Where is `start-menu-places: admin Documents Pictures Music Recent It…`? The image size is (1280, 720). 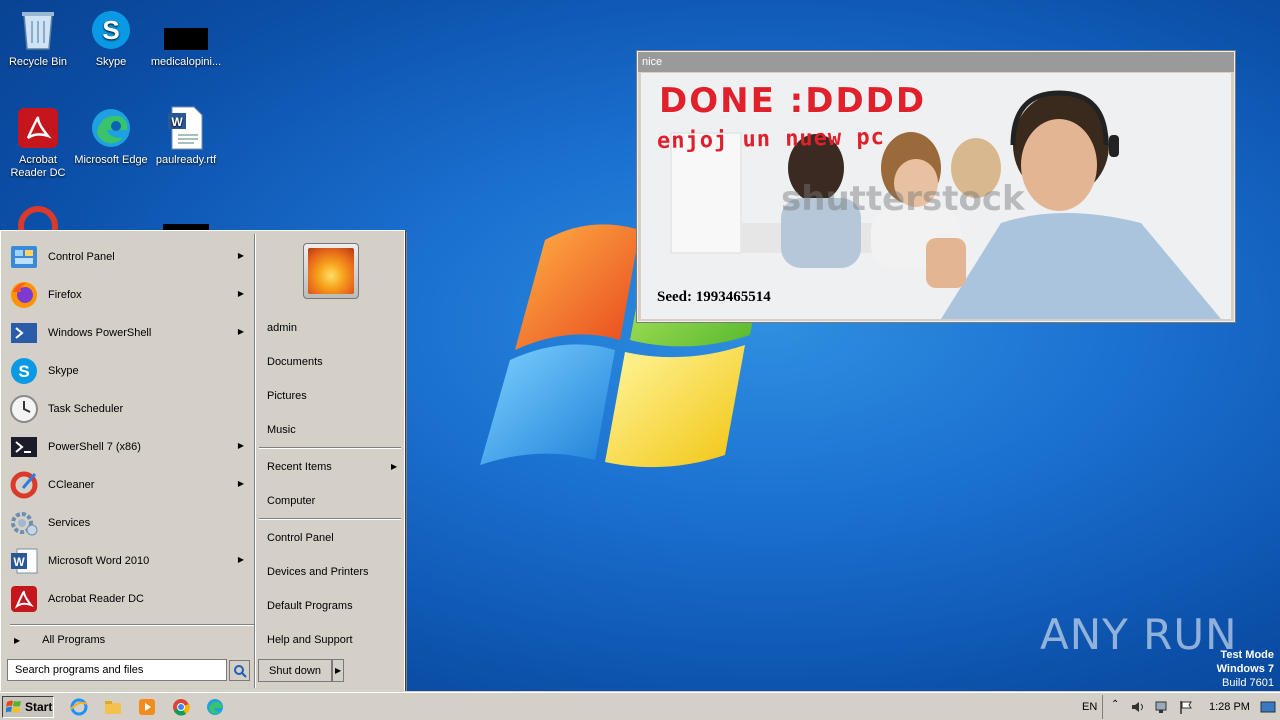
start-menu-places: admin Documents Pictures Music Recent It… is located at coordinates (330, 443).